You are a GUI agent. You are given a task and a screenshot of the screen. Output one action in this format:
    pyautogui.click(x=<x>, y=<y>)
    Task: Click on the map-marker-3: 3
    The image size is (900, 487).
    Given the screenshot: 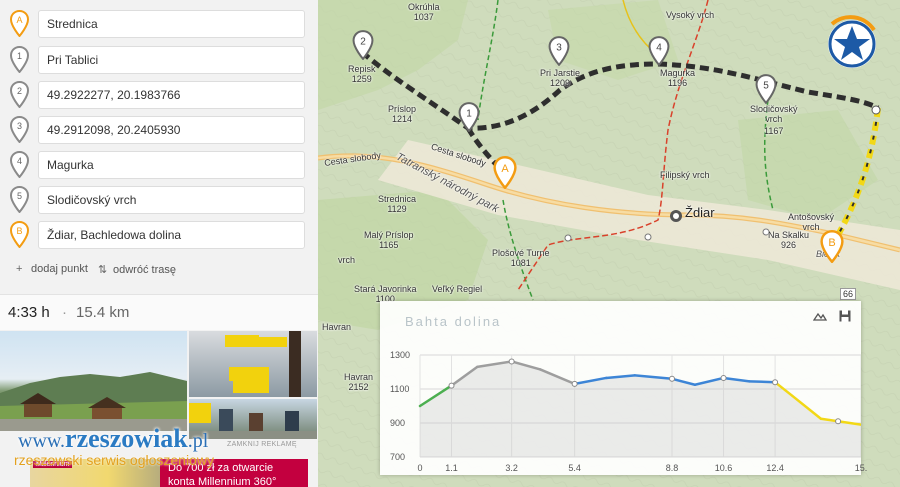 What is the action you would take?
    pyautogui.click(x=559, y=51)
    